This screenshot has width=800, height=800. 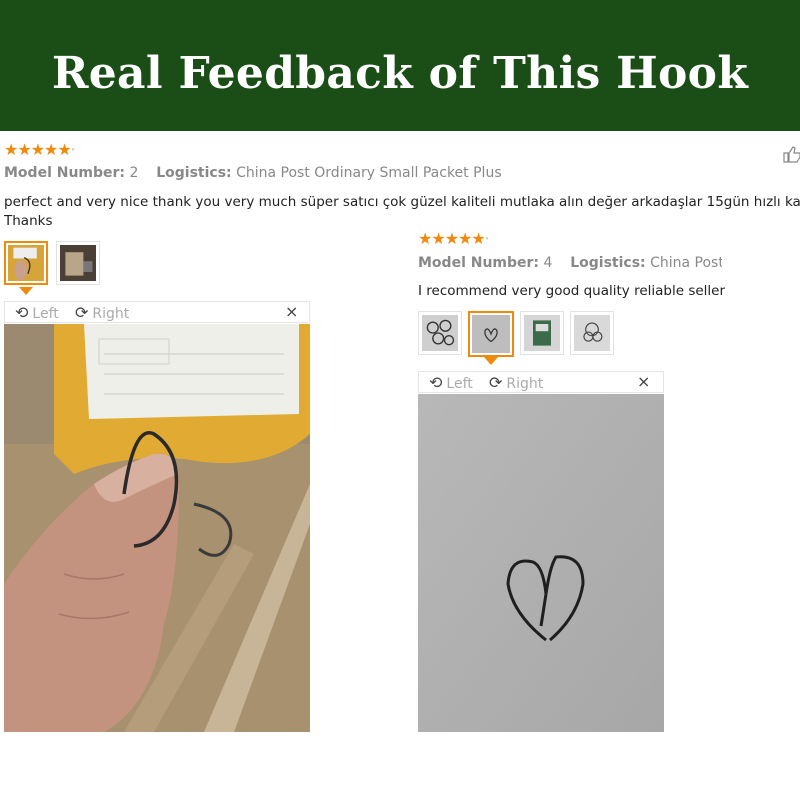 I want to click on model-number-value: 4, so click(x=548, y=263).